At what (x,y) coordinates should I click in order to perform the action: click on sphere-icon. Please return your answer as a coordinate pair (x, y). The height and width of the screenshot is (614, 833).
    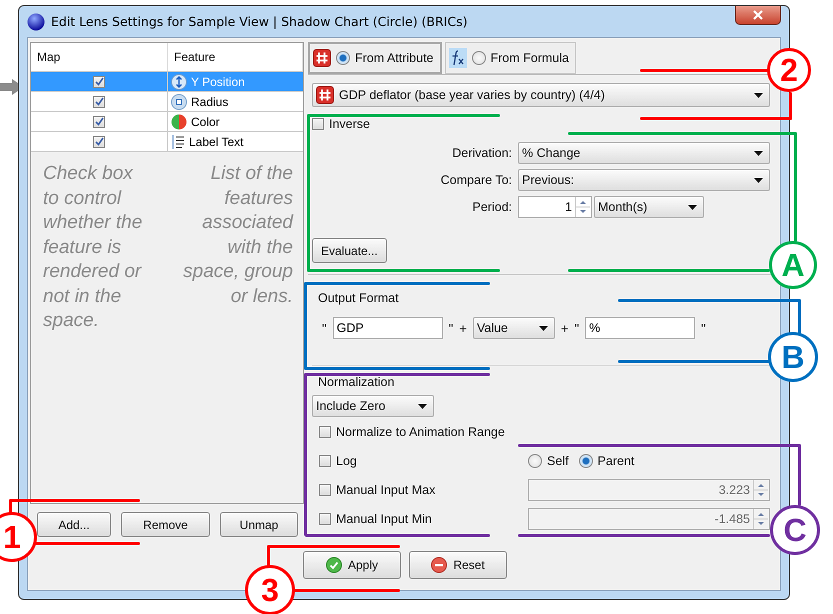
    Looking at the image, I should click on (36, 21).